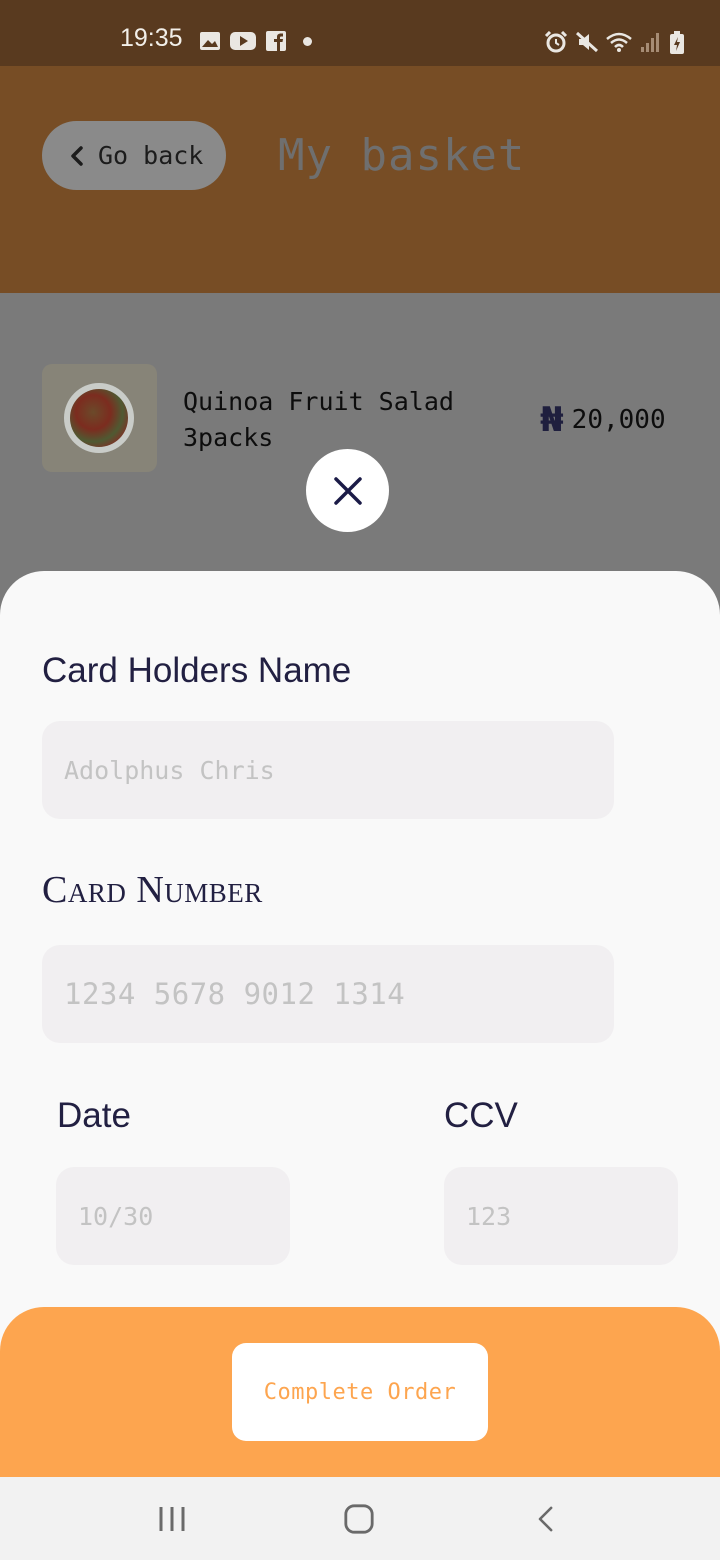  I want to click on salad-image, so click(99, 418).